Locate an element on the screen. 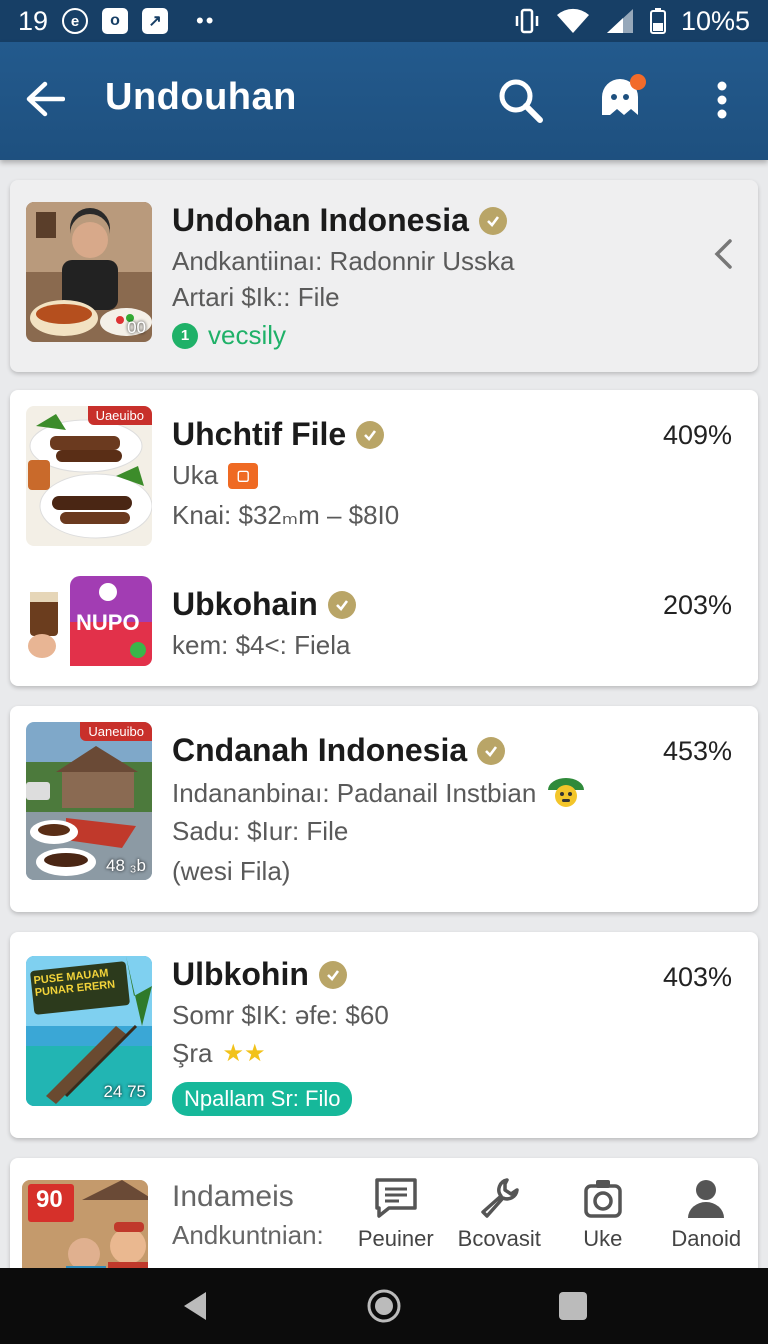 The width and height of the screenshot is (768, 1344). item-subtitle: Uka ▢ is located at coordinates (215, 475).